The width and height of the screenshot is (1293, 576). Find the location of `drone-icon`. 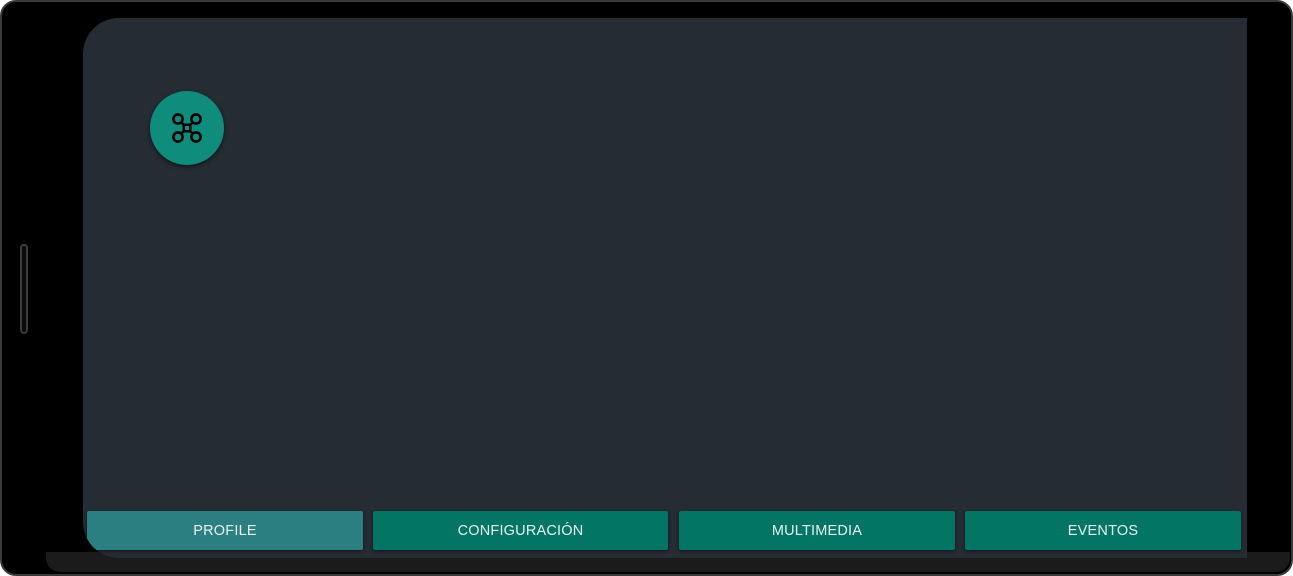

drone-icon is located at coordinates (187, 128).